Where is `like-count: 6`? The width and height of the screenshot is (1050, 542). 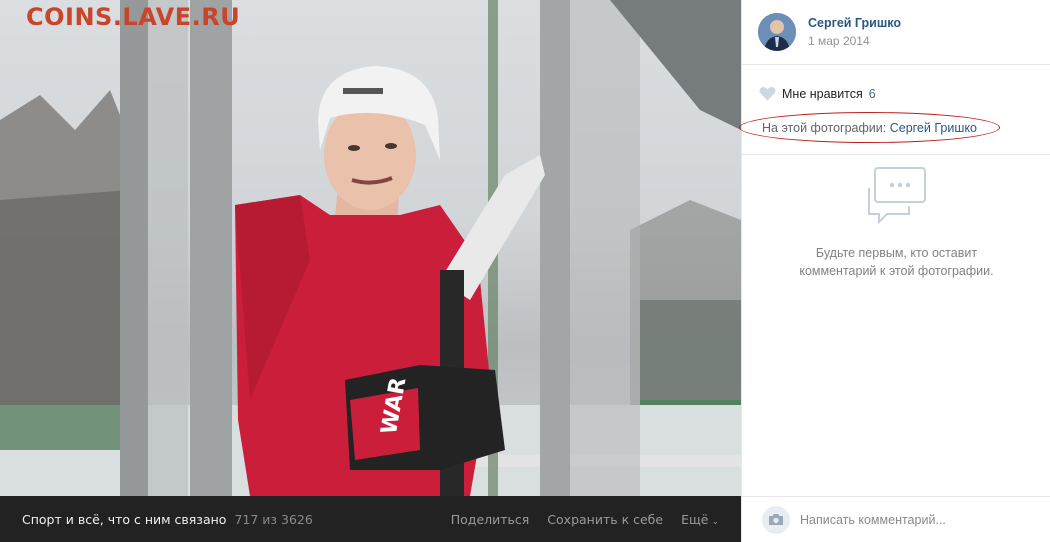 like-count: 6 is located at coordinates (872, 94).